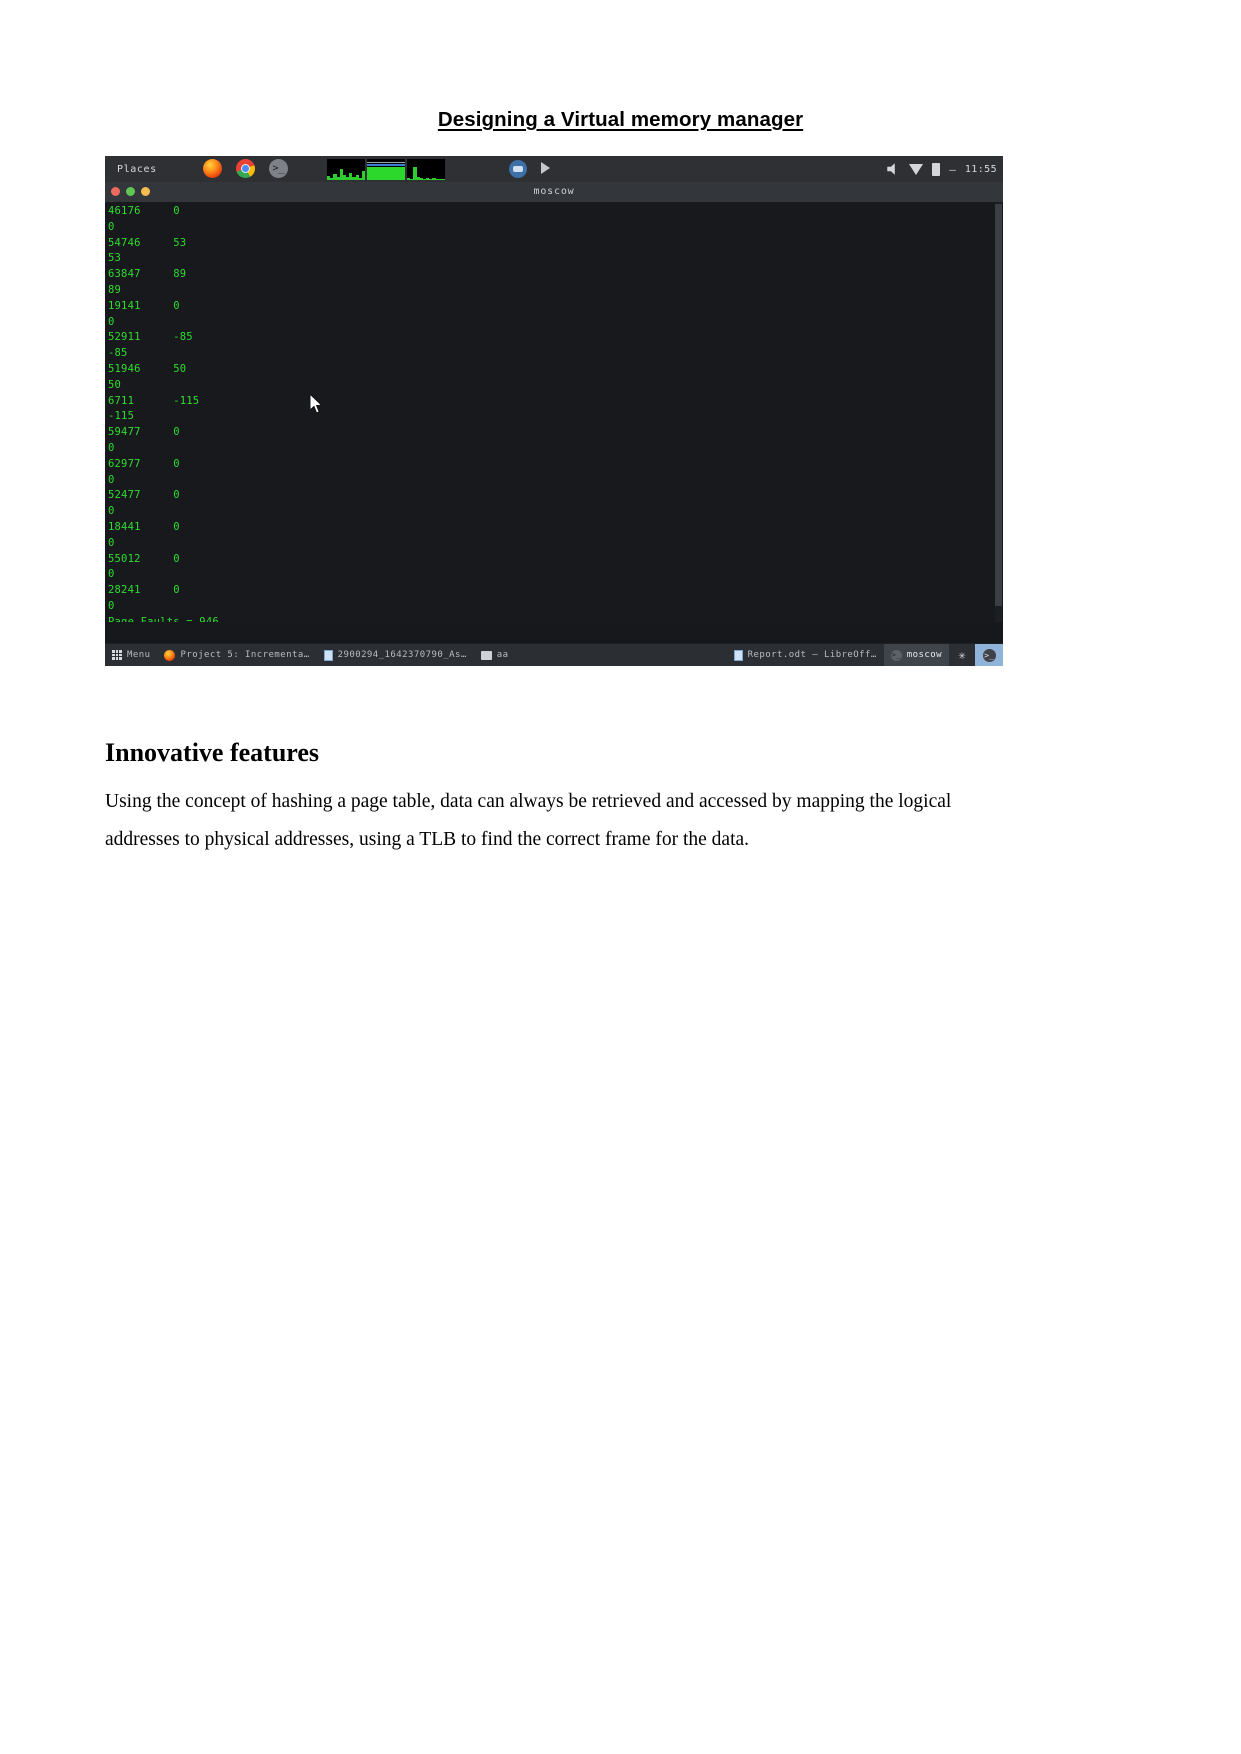 The height and width of the screenshot is (1754, 1241). Describe the element at coordinates (942, 169) in the screenshot. I see `system-tray: — 11:55` at that location.